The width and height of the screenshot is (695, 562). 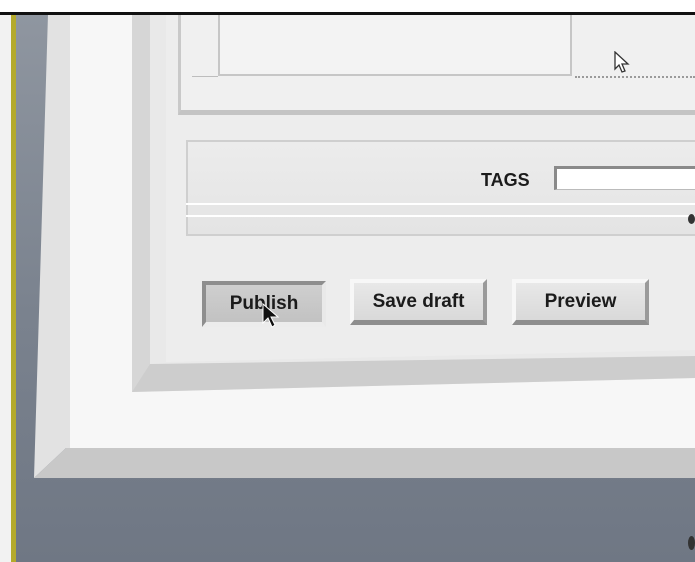 I want to click on mouse-cursor-icon, so click(x=271, y=315).